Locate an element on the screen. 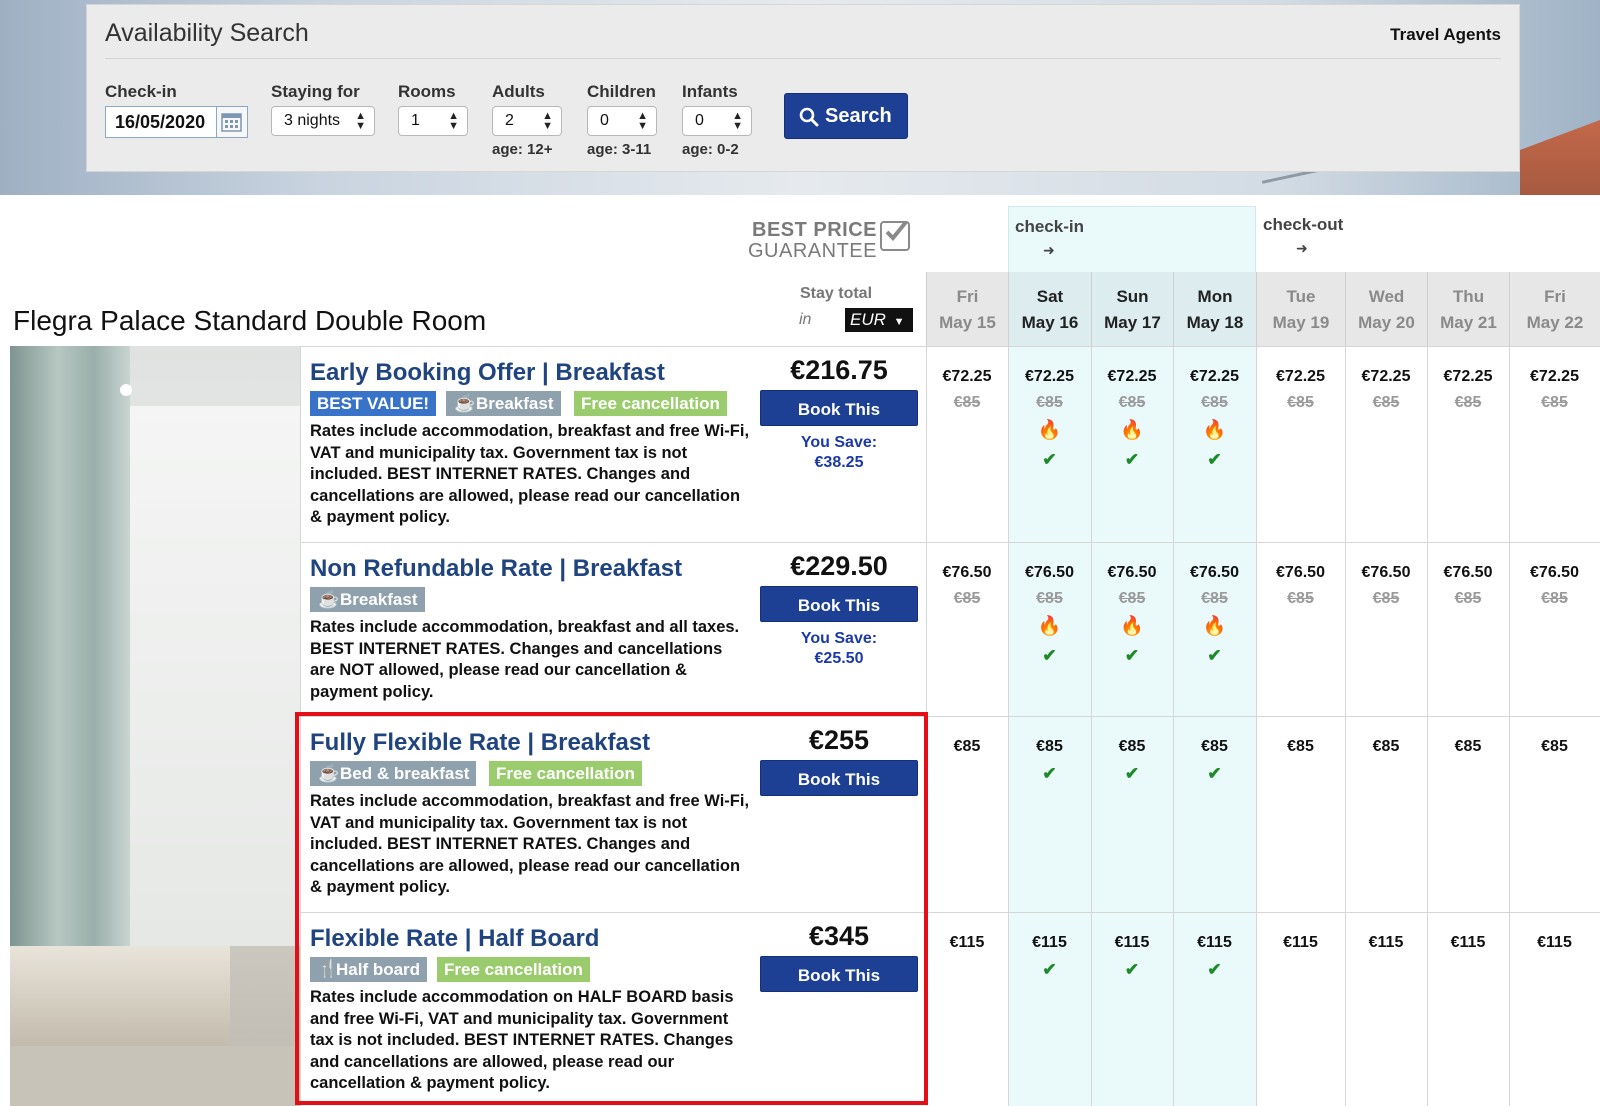 The image size is (1600, 1106). breakfast-badge: ☕ Breakfast is located at coordinates (367, 599).